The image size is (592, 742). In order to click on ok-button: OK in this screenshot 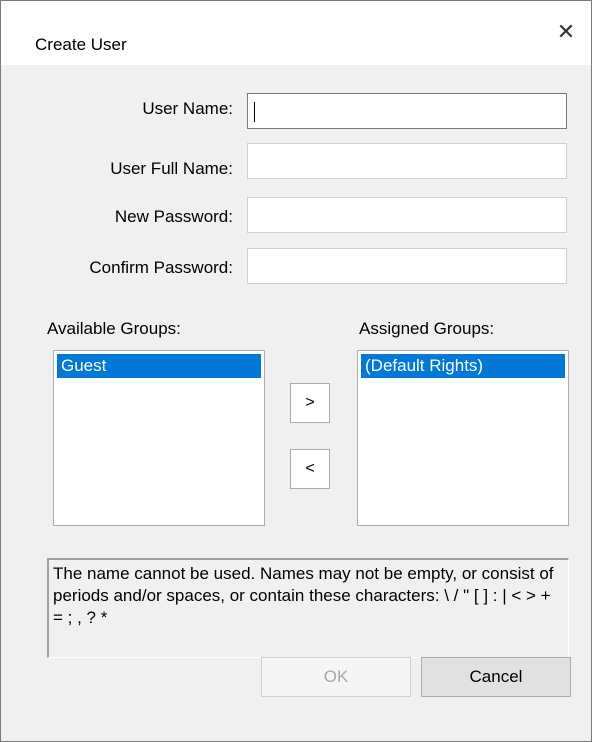, I will do `click(336, 677)`.